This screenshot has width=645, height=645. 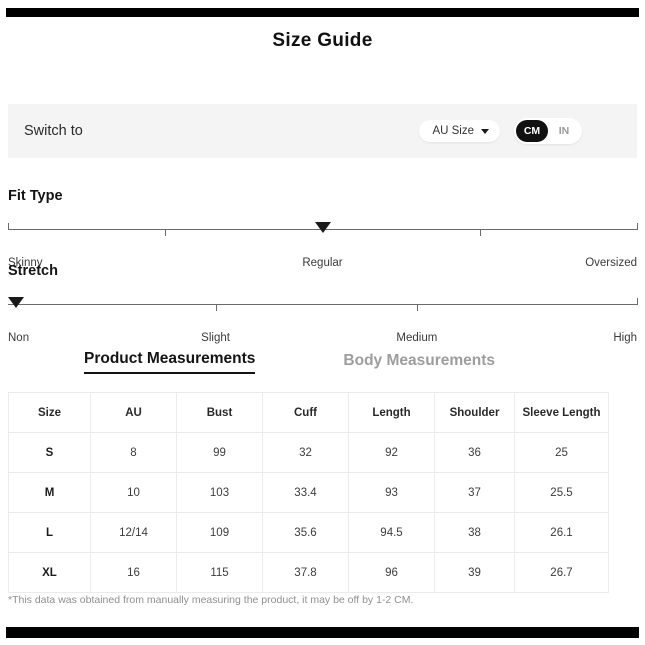 What do you see at coordinates (561, 572) in the screenshot?
I see `table-cell: 26.7` at bounding box center [561, 572].